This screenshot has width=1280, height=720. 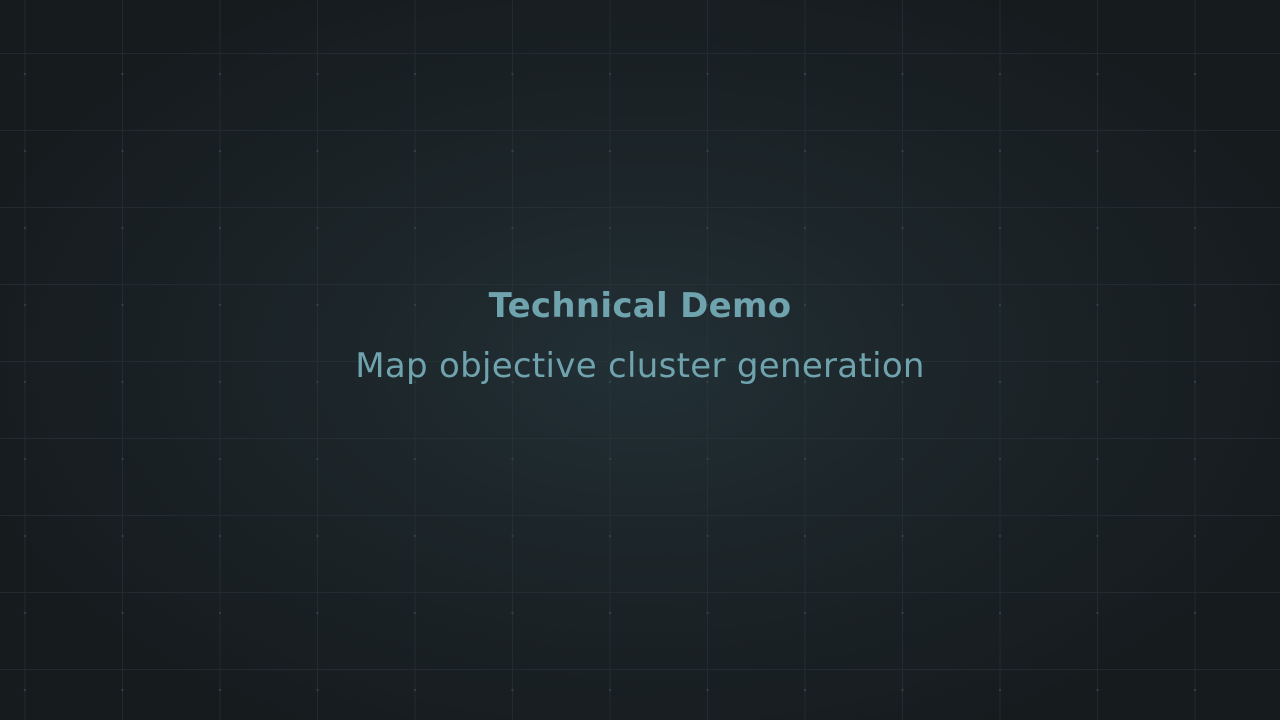 I want to click on slide-subtitle: Map objective cluster generation, so click(x=640, y=366).